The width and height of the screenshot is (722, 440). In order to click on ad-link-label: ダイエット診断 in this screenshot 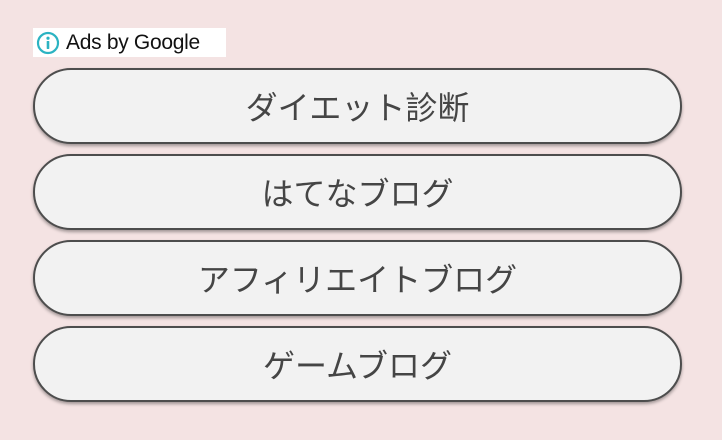, I will do `click(357, 108)`.